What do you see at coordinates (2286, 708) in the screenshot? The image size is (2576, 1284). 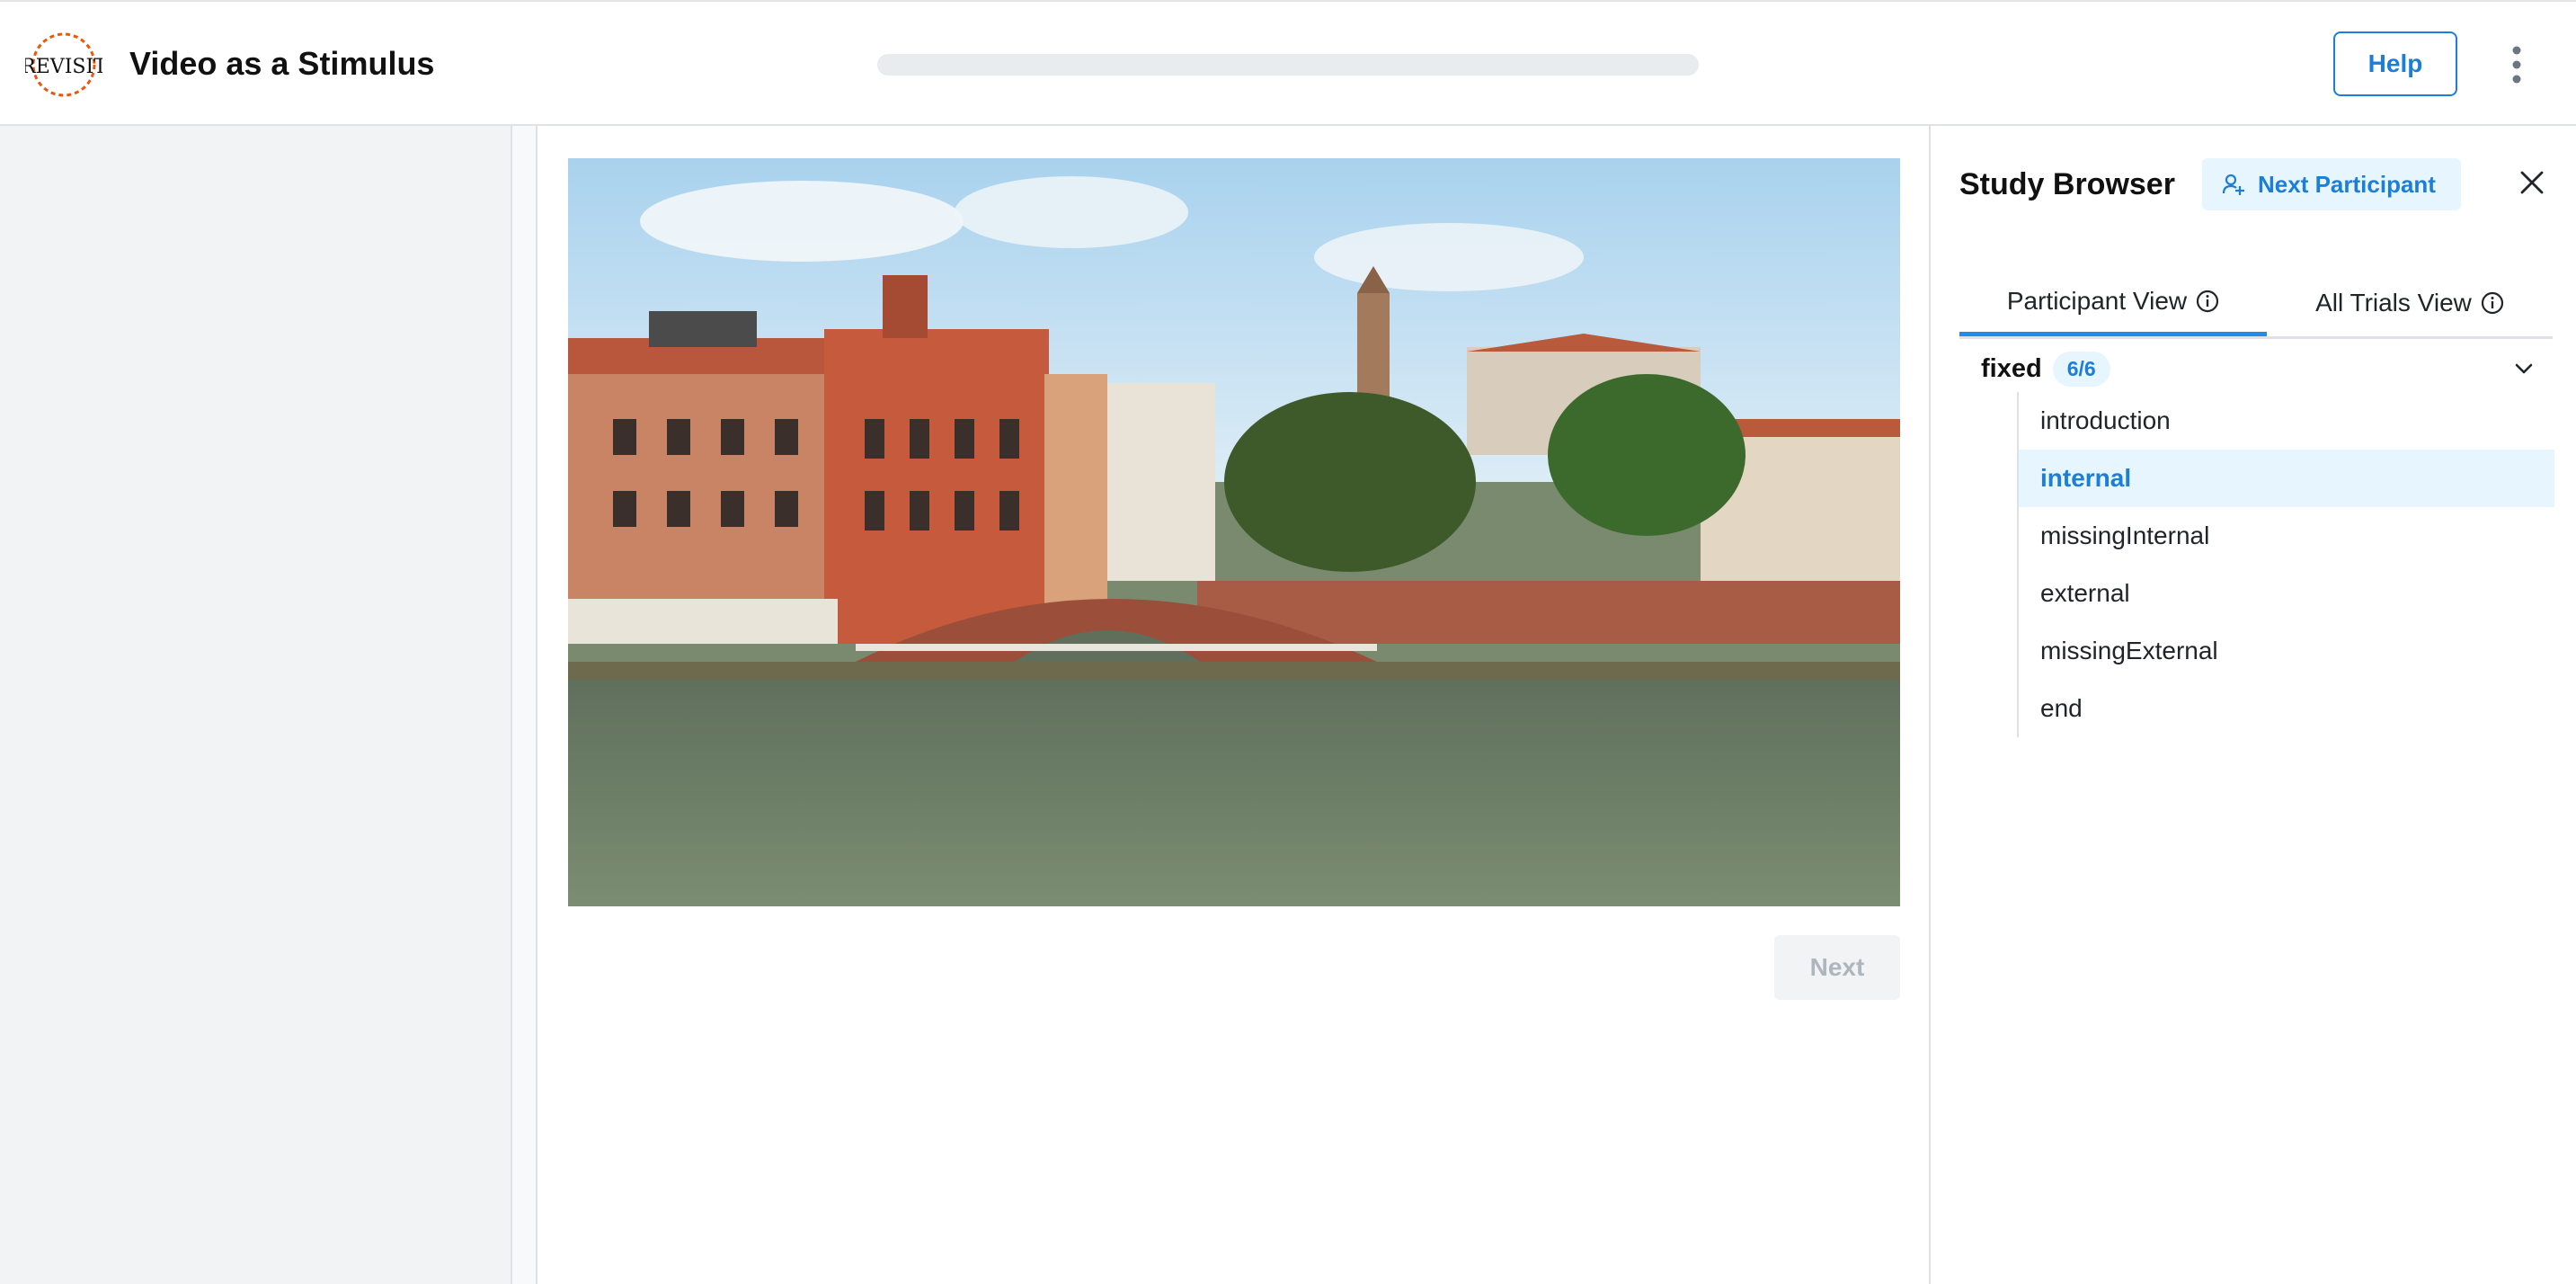 I see `trial-item-end: end` at bounding box center [2286, 708].